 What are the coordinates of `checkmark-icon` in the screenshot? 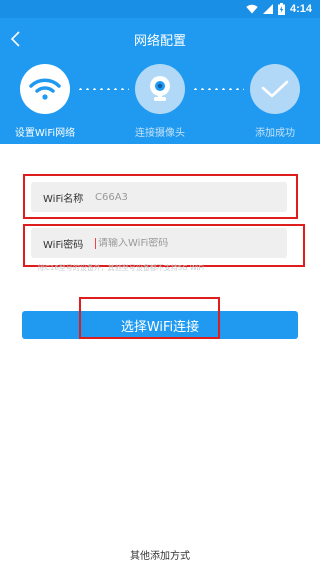 It's located at (275, 89).